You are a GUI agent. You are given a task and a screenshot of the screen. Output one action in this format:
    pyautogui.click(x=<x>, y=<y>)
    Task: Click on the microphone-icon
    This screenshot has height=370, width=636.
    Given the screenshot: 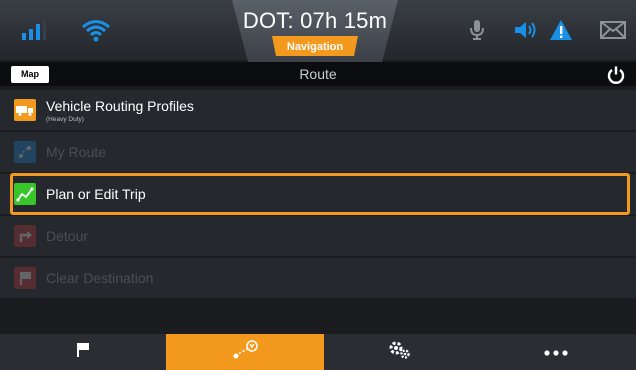 What is the action you would take?
    pyautogui.click(x=477, y=30)
    